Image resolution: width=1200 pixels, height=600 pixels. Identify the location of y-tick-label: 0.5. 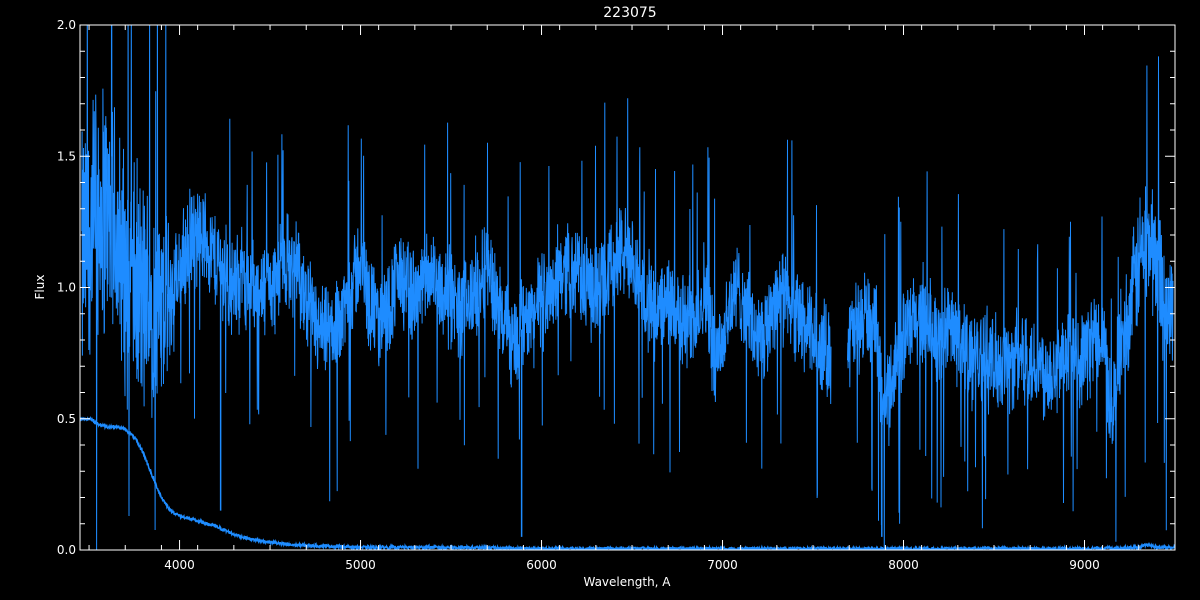
(66, 419).